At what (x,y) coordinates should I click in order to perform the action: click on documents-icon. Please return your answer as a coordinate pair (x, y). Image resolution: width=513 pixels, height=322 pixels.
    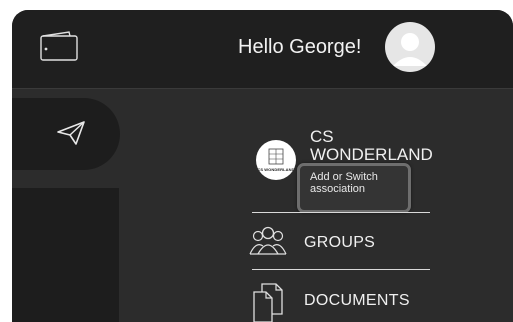
    Looking at the image, I should click on (268, 302).